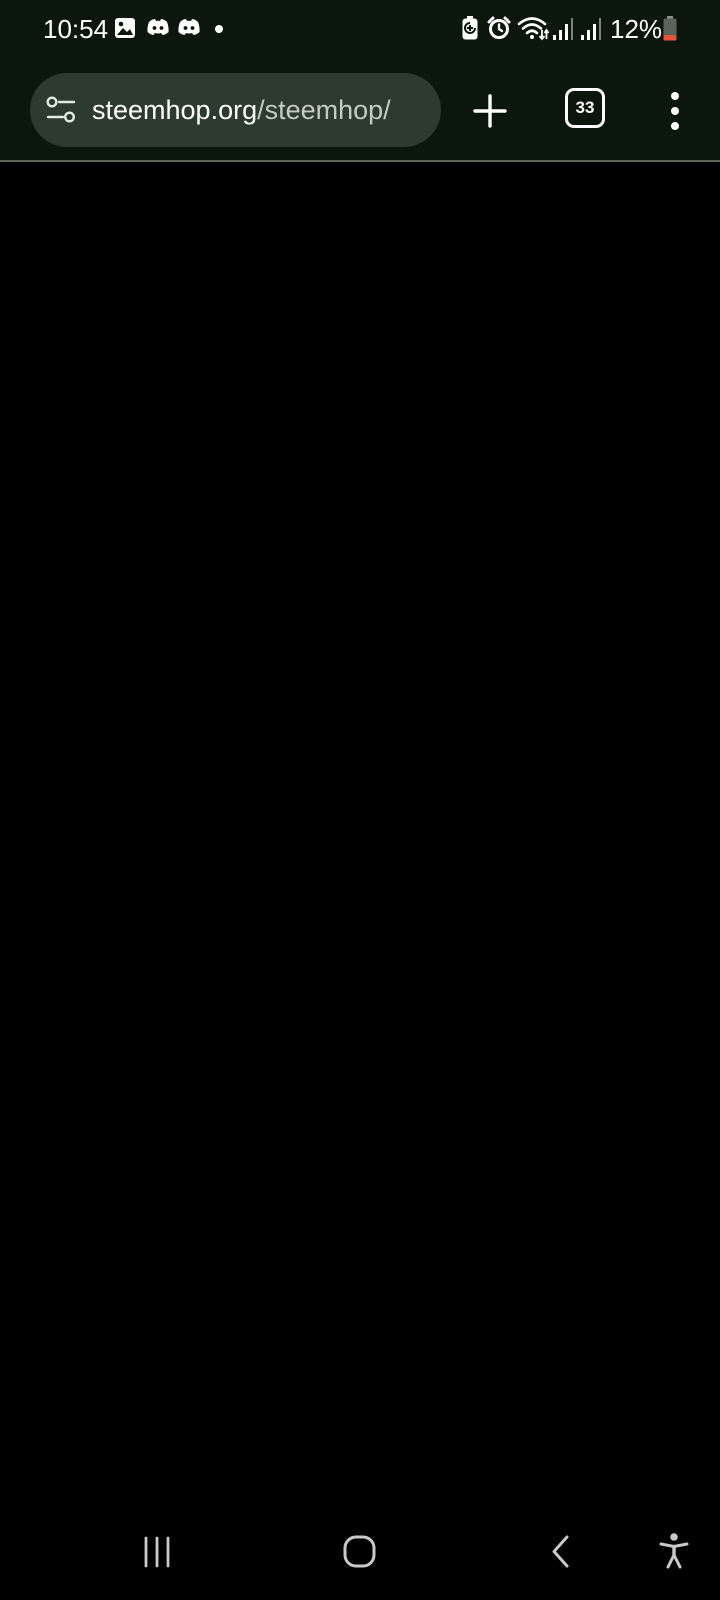 Image resolution: width=720 pixels, height=1600 pixels. What do you see at coordinates (175, 110) in the screenshot?
I see `url-host: steemhop.org` at bounding box center [175, 110].